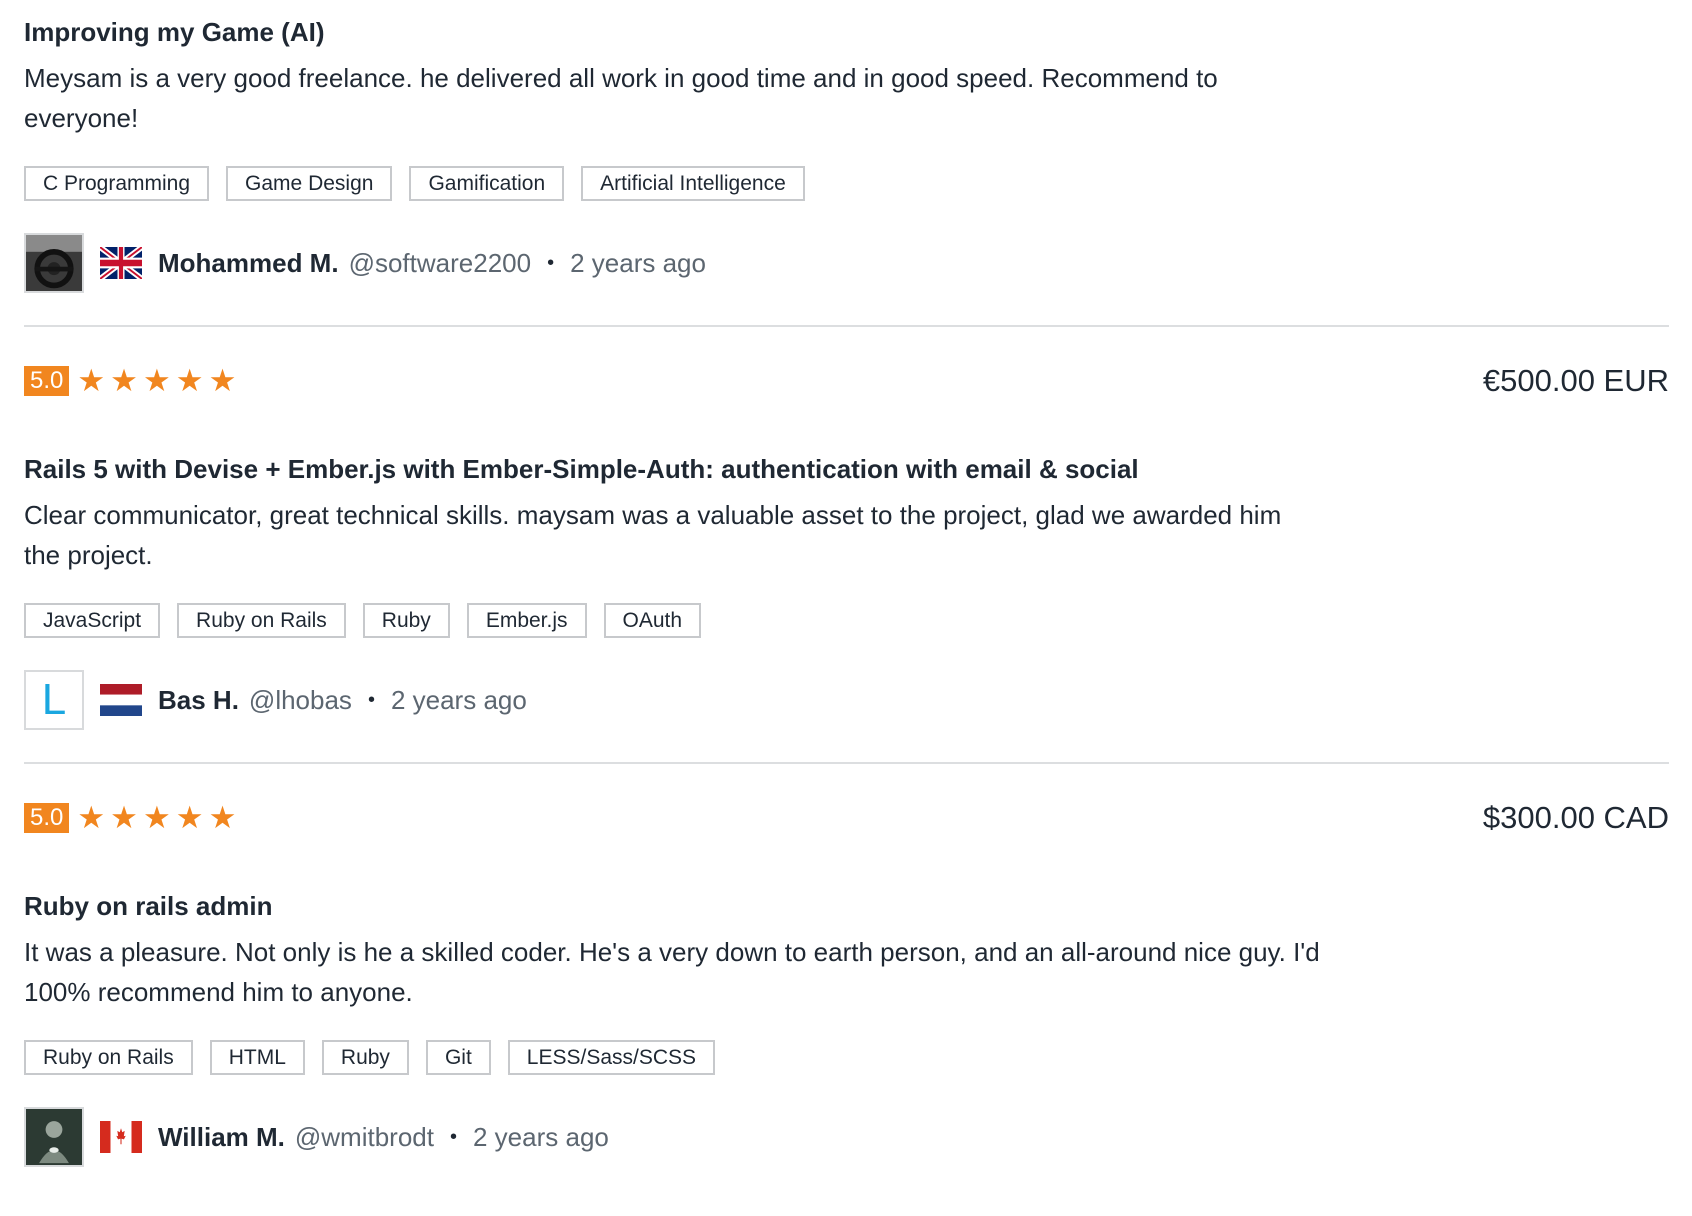  I want to click on skill-tag: LESS/Sass/SCSS, so click(611, 1057).